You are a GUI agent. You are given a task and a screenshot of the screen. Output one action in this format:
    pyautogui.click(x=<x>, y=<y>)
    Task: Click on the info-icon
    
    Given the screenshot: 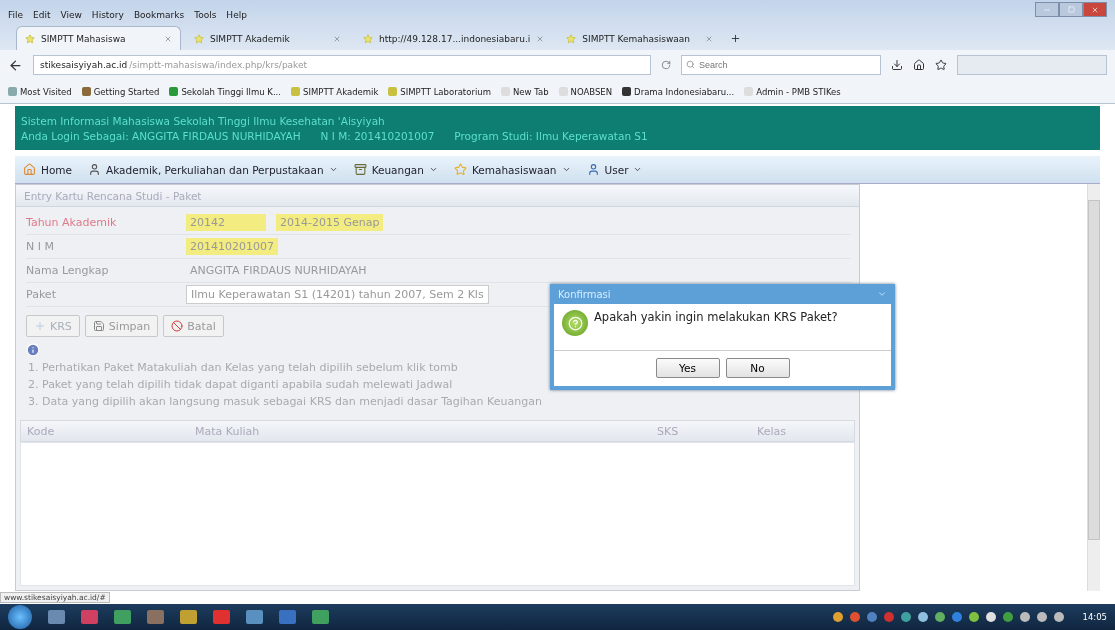 What is the action you would take?
    pyautogui.click(x=33, y=350)
    